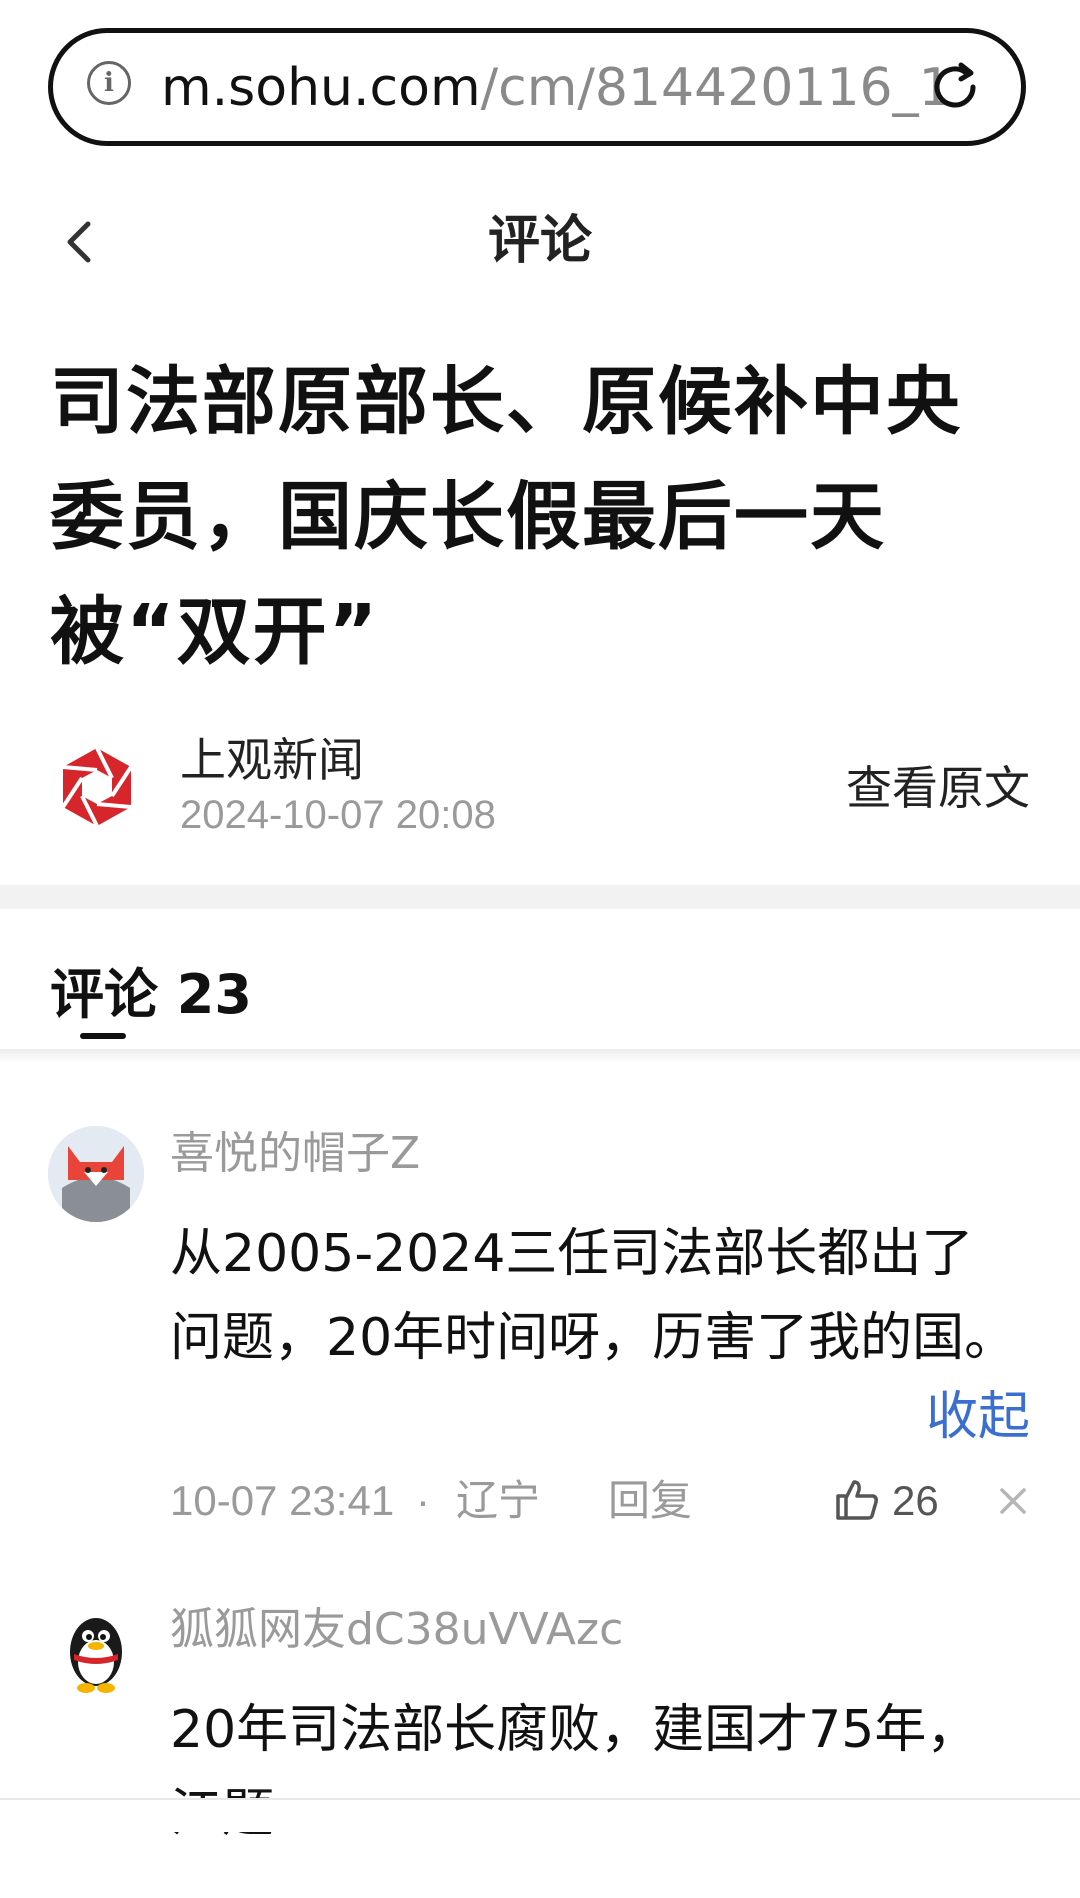  Describe the element at coordinates (97, 787) in the screenshot. I see `source-logo-icon` at that location.